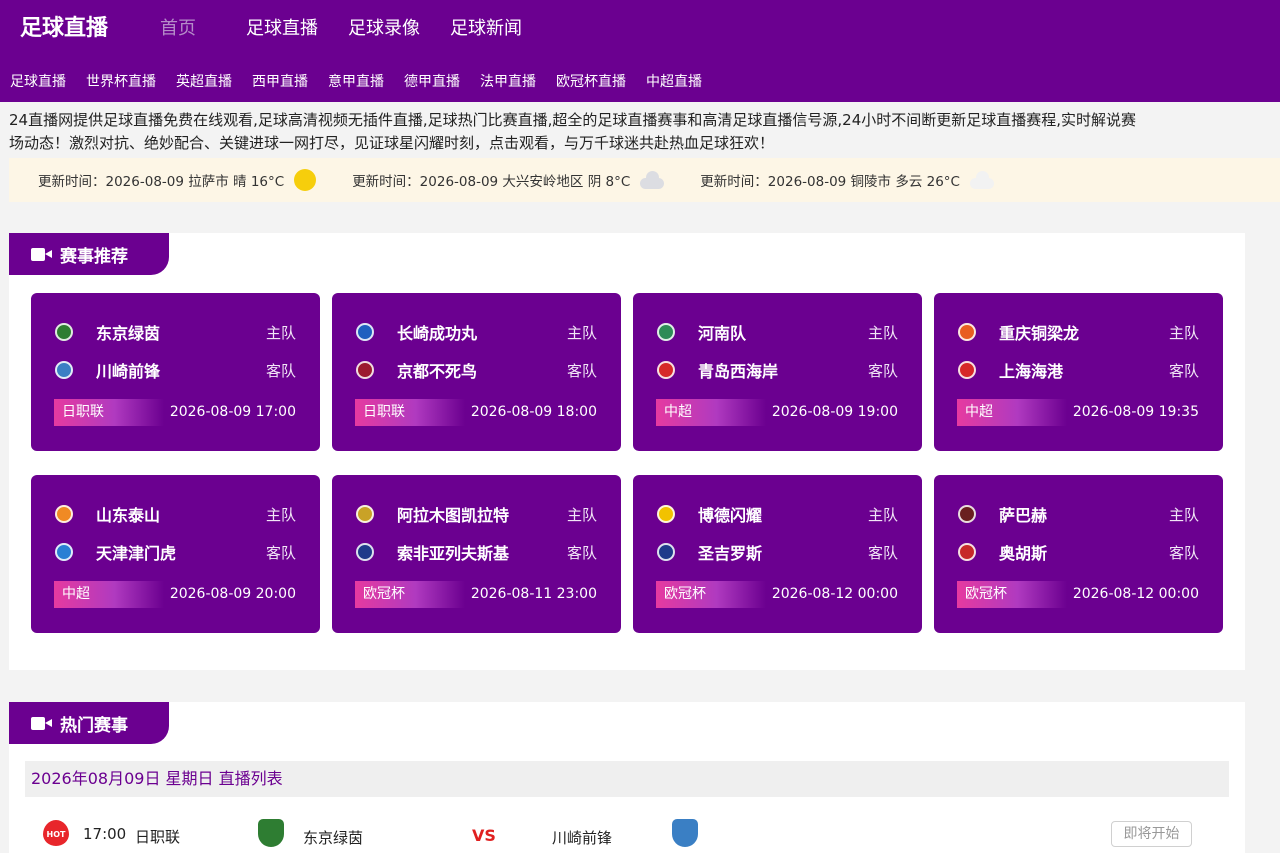 The height and width of the screenshot is (853, 1280). Describe the element at coordinates (161, 182) in the screenshot. I see `weather-text: 更新时间：2026-08-09 拉萨市 晴 16°C` at that location.